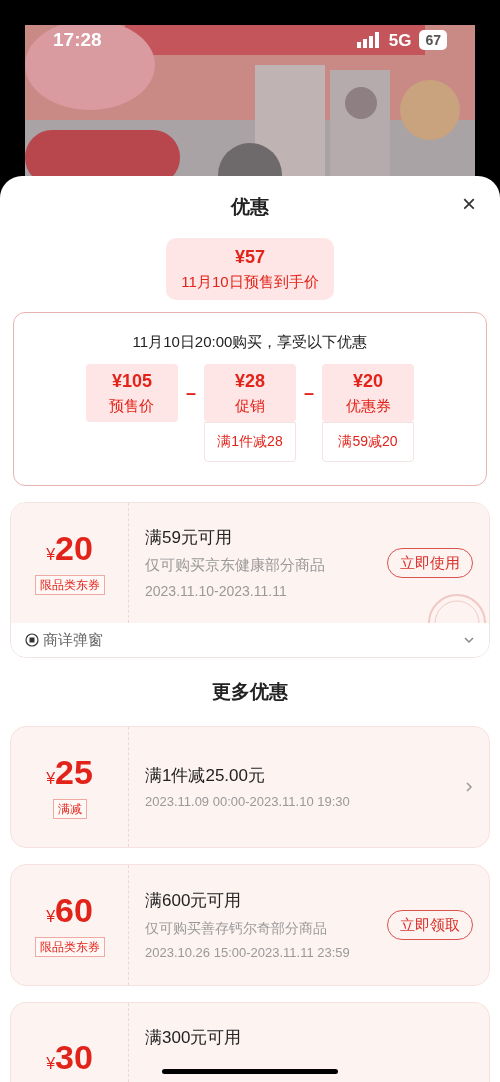  What do you see at coordinates (250, 206) in the screenshot?
I see `sheet-title: 优惠` at bounding box center [250, 206].